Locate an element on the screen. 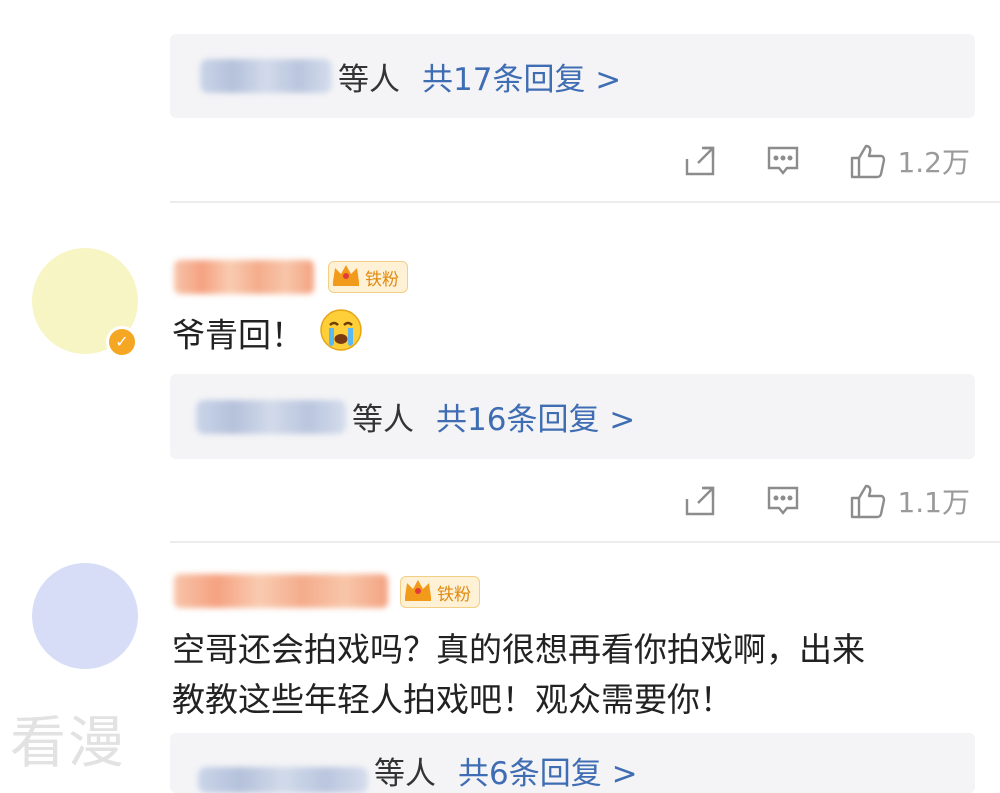  comment-body: 爷青回！ is located at coordinates (238, 335).